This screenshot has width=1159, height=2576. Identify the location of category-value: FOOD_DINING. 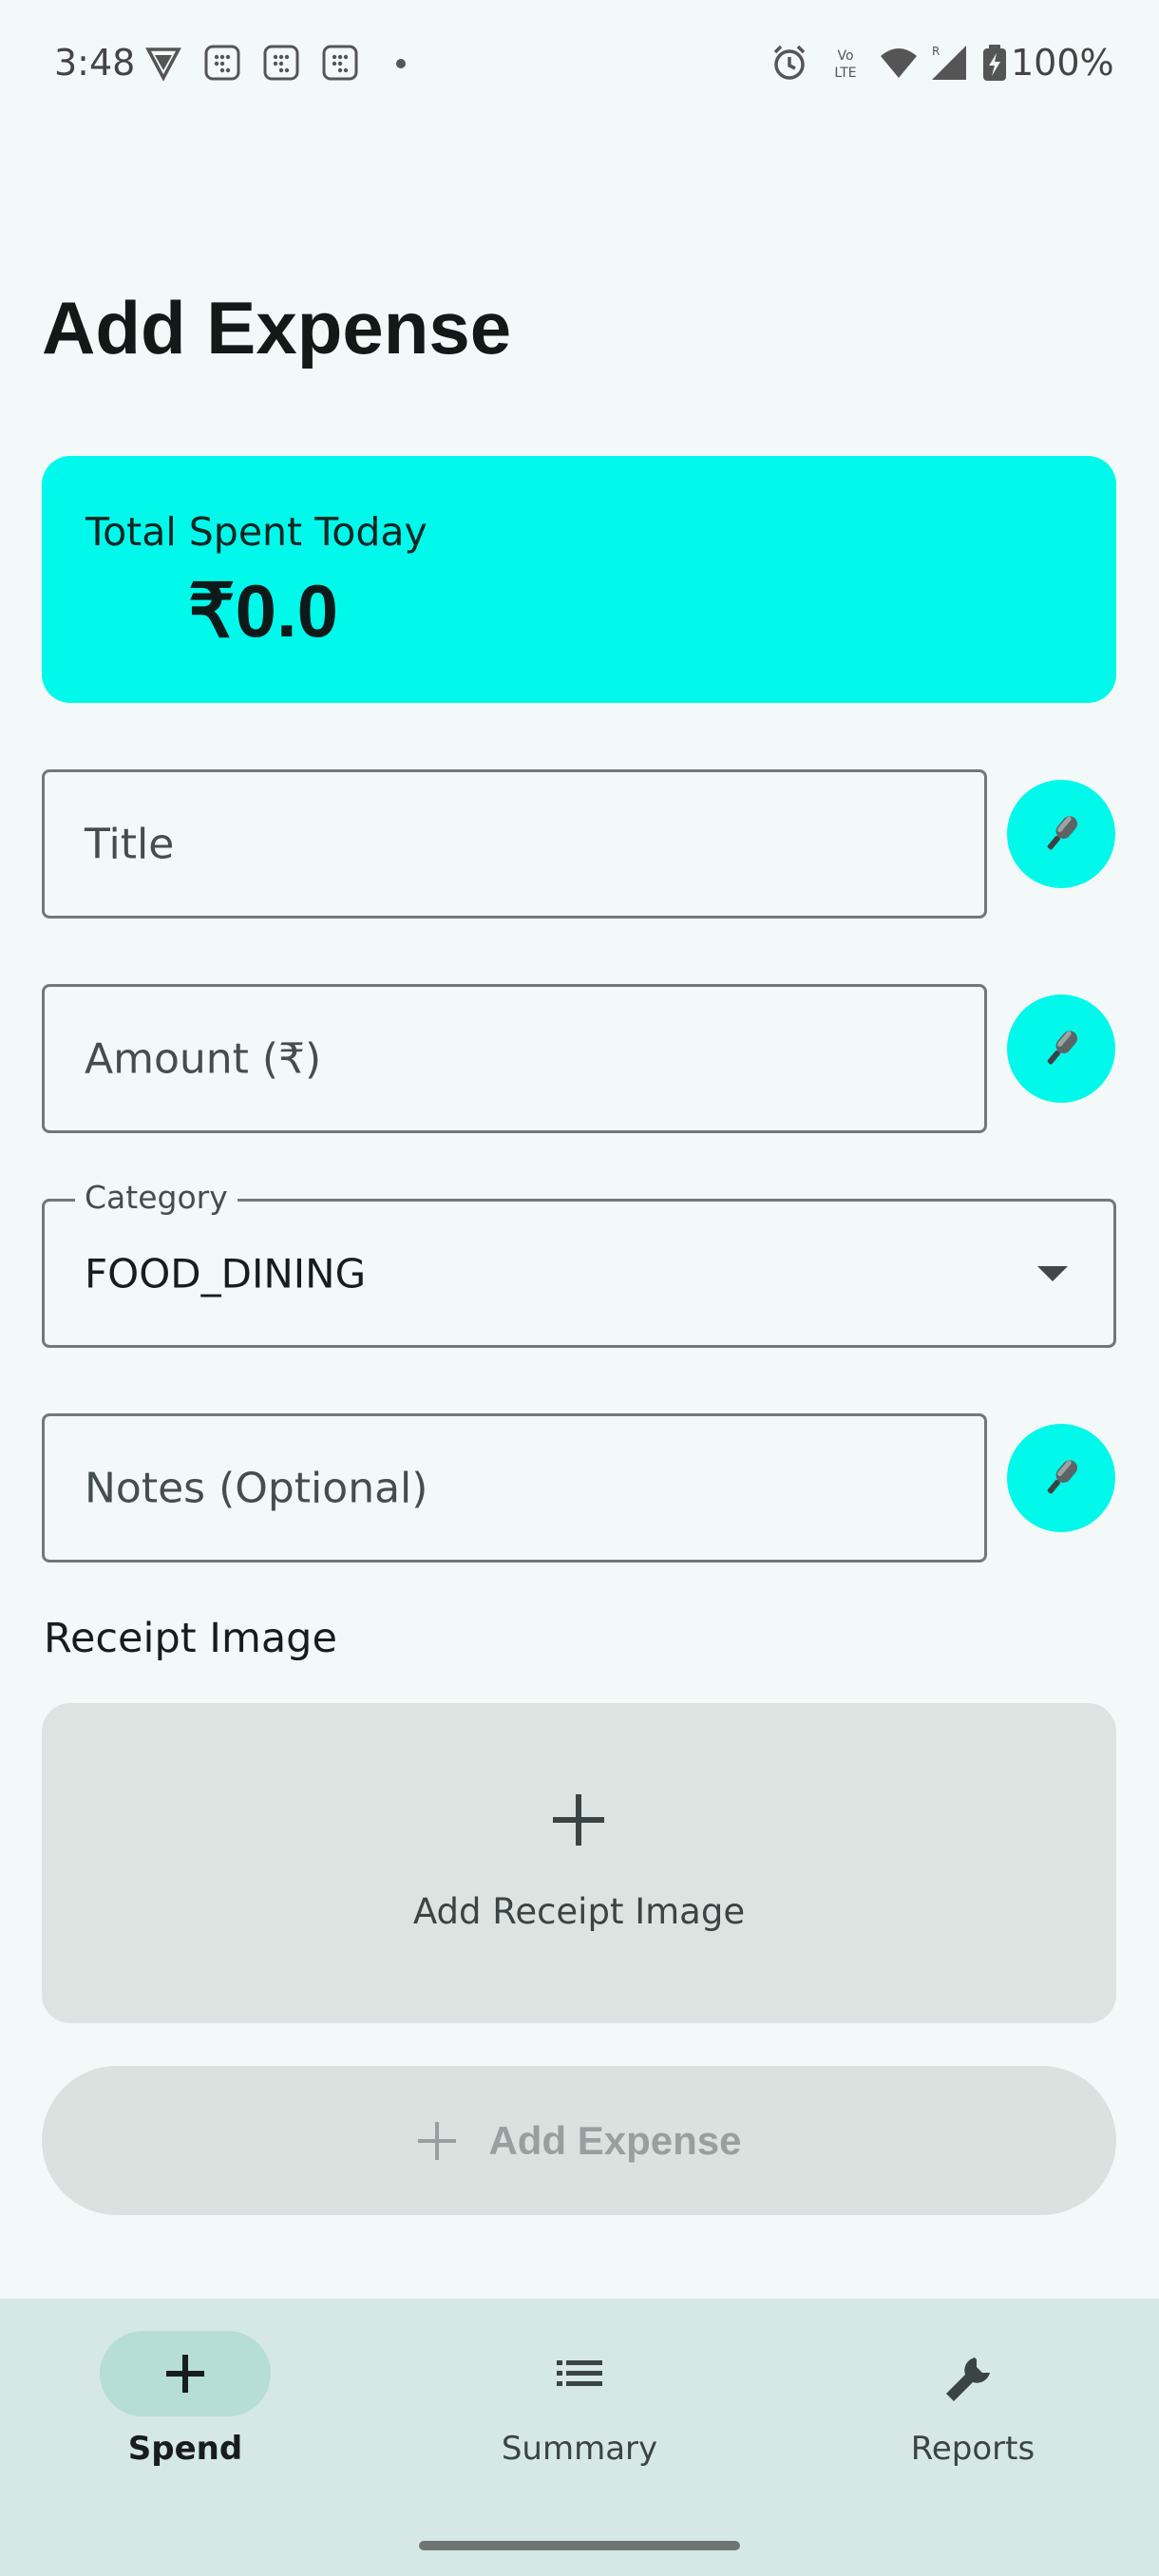
(226, 1273).